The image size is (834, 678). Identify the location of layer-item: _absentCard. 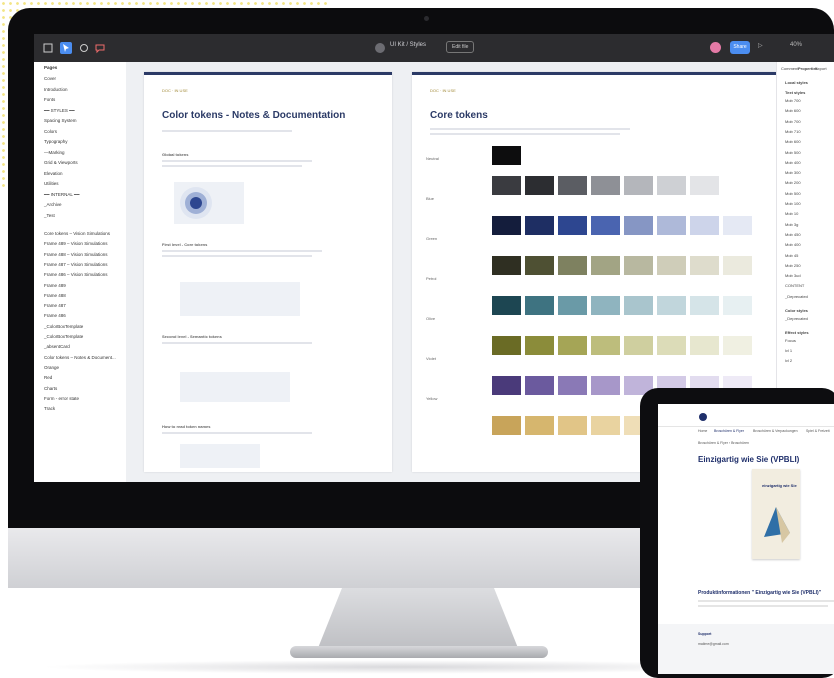
(57, 346).